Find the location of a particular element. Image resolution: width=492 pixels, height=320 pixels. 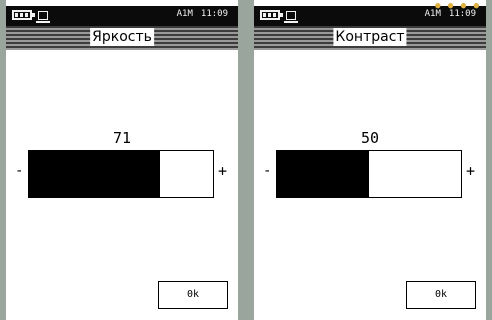

status-bar: ● ● ● ● A1M 11:09 is located at coordinates (370, 14).